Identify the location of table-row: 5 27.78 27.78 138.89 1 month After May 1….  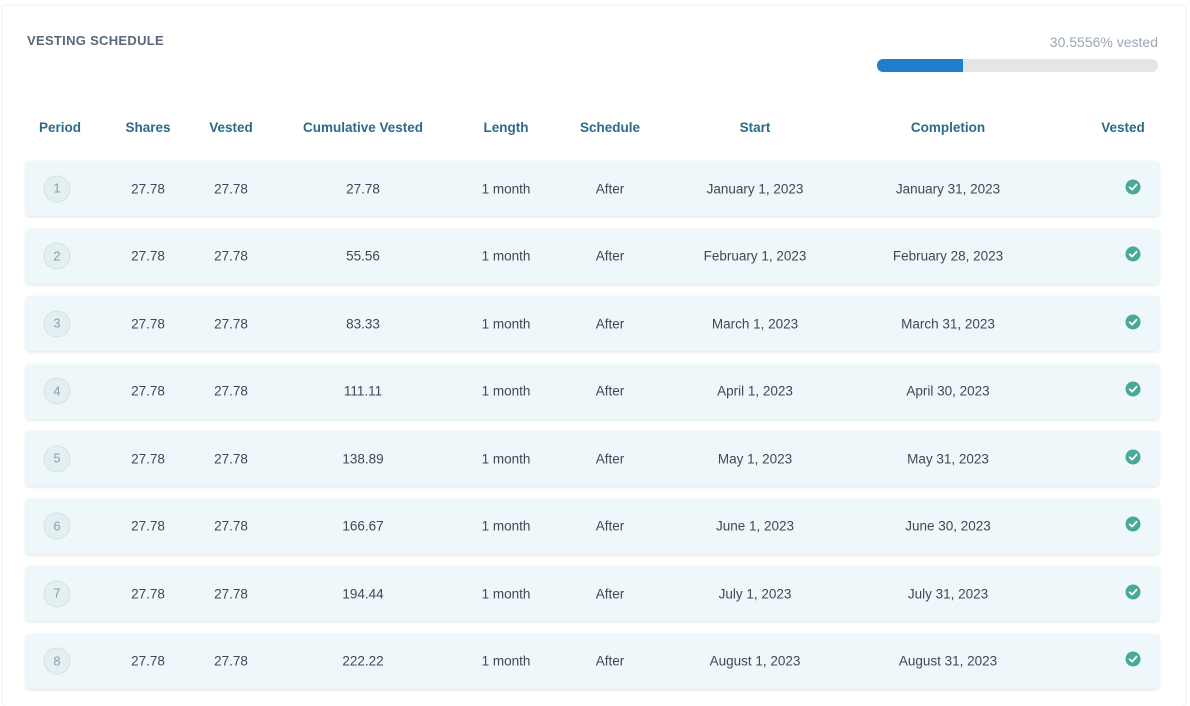
(592, 458).